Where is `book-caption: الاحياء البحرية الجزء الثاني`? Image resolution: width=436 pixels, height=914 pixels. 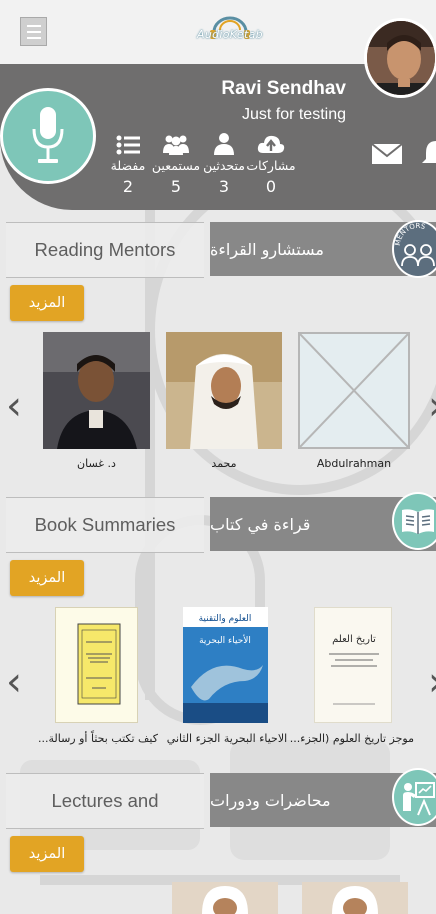 book-caption: الاحياء البحرية الجزء الثاني is located at coordinates (227, 738).